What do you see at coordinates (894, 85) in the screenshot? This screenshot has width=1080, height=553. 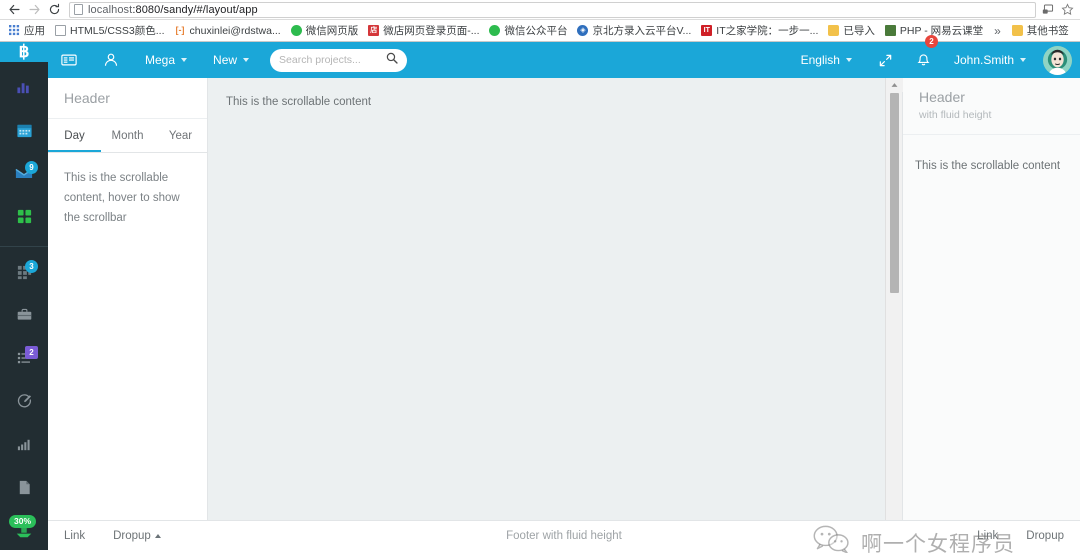 I see `scroll-up-arrow-icon` at bounding box center [894, 85].